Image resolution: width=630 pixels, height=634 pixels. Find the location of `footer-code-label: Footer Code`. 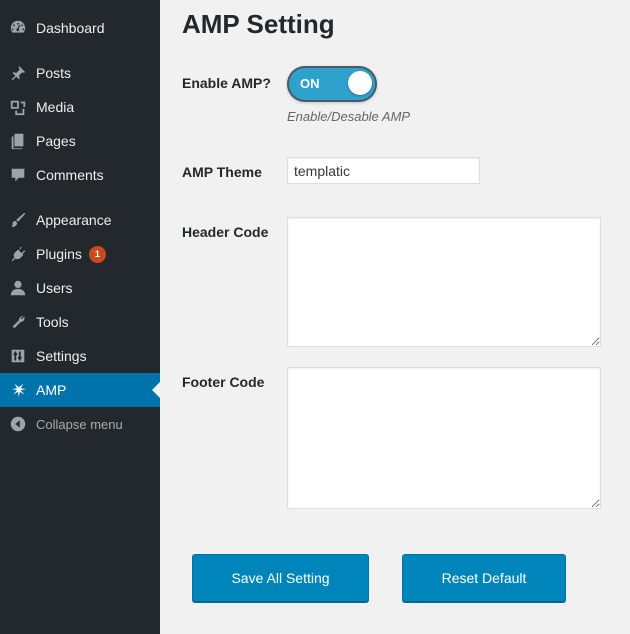

footer-code-label: Footer Code is located at coordinates (223, 382).